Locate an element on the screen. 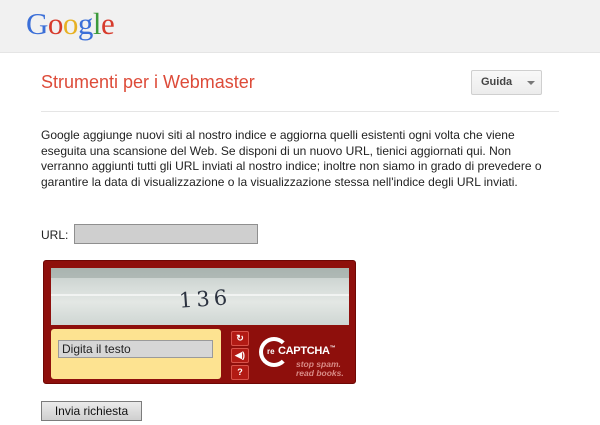 Image resolution: width=600 pixels, height=425 pixels. chevron-down-icon is located at coordinates (531, 83).